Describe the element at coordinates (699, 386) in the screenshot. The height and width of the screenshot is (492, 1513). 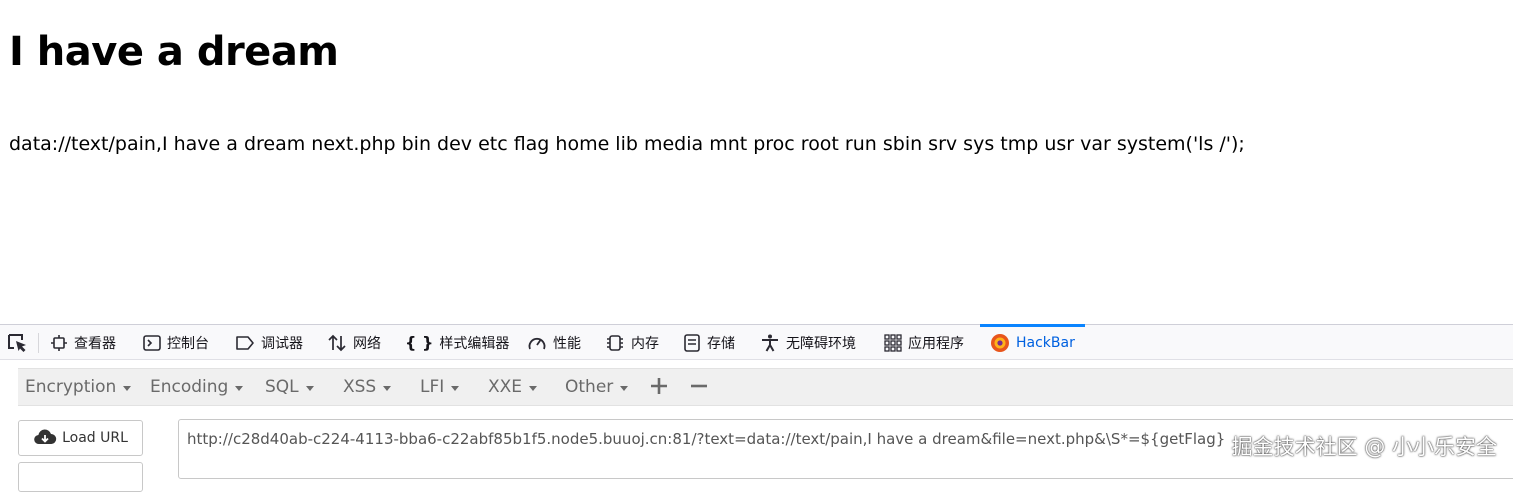
I see `remove-icon` at that location.